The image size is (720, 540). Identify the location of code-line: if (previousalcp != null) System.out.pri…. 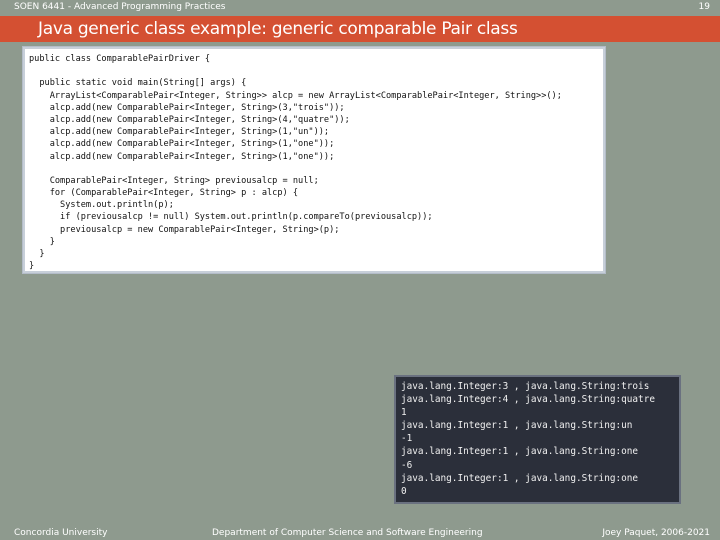
(231, 217).